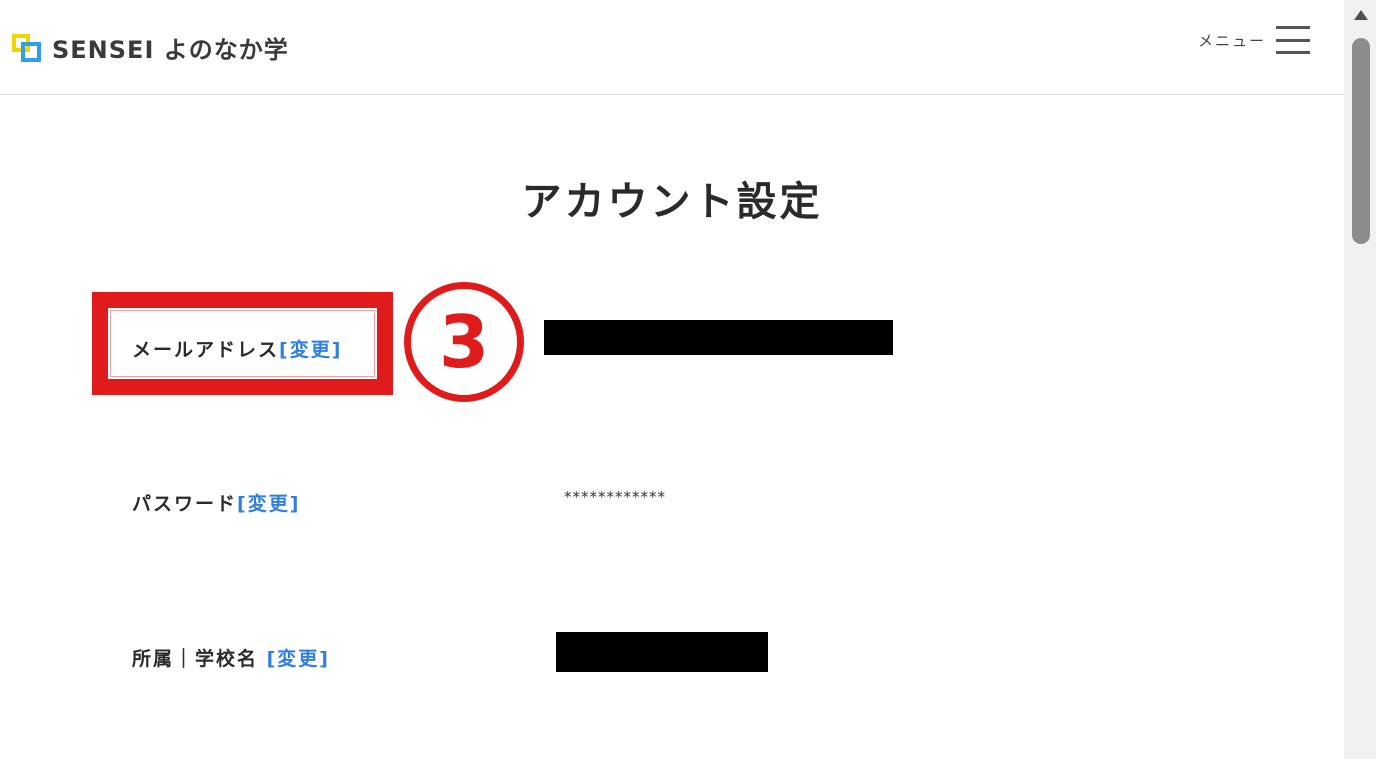 Image resolution: width=1376 pixels, height=759 pixels. What do you see at coordinates (1293, 40) in the screenshot?
I see `hamburger-icon` at bounding box center [1293, 40].